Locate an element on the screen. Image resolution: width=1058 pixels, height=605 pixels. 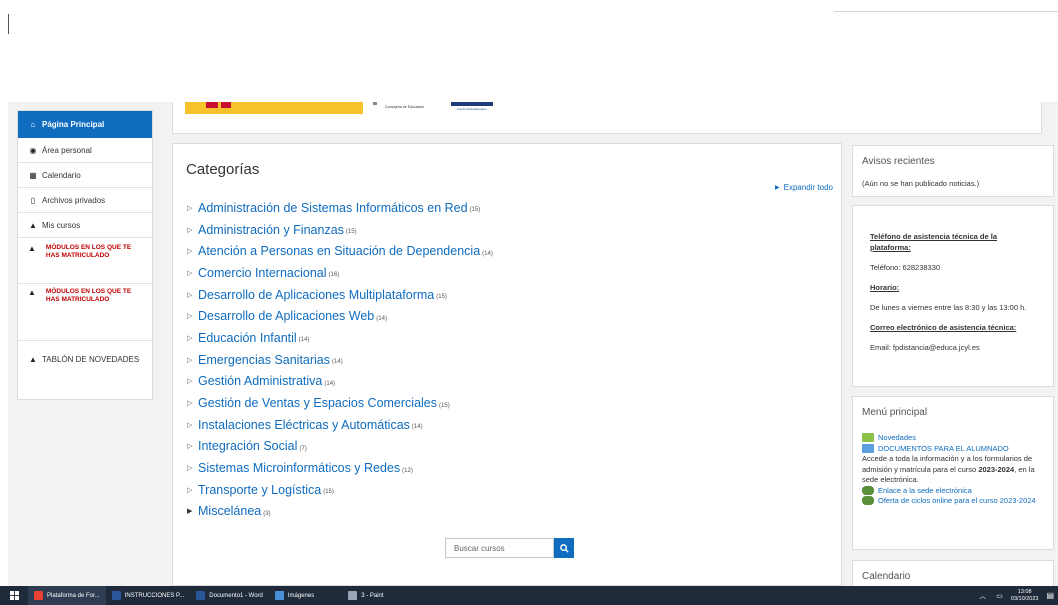
category-item: ▷ Gestión Administrativa (14) is located at coordinates (340, 382).